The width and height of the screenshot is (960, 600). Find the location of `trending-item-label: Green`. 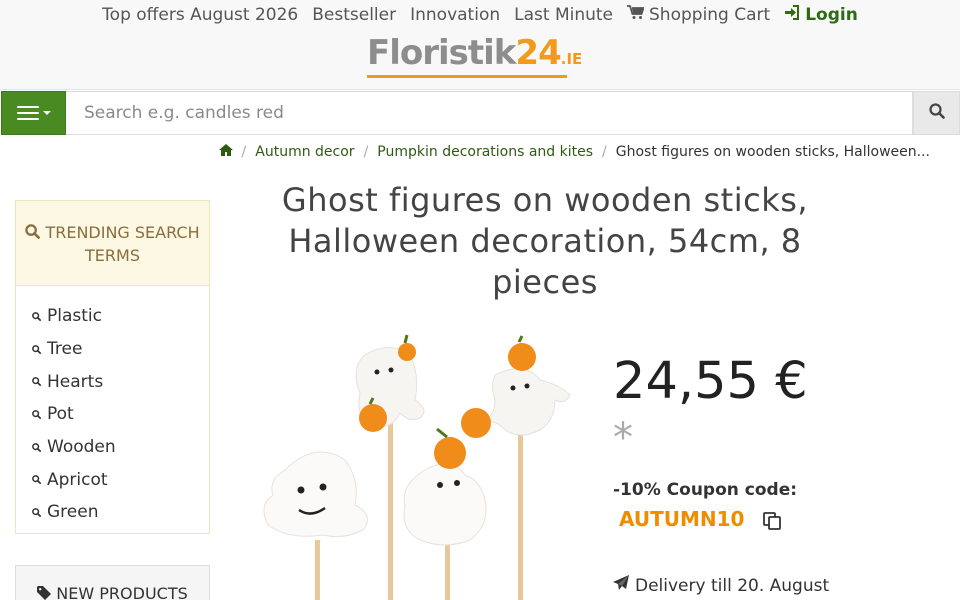

trending-item-label: Green is located at coordinates (73, 512).